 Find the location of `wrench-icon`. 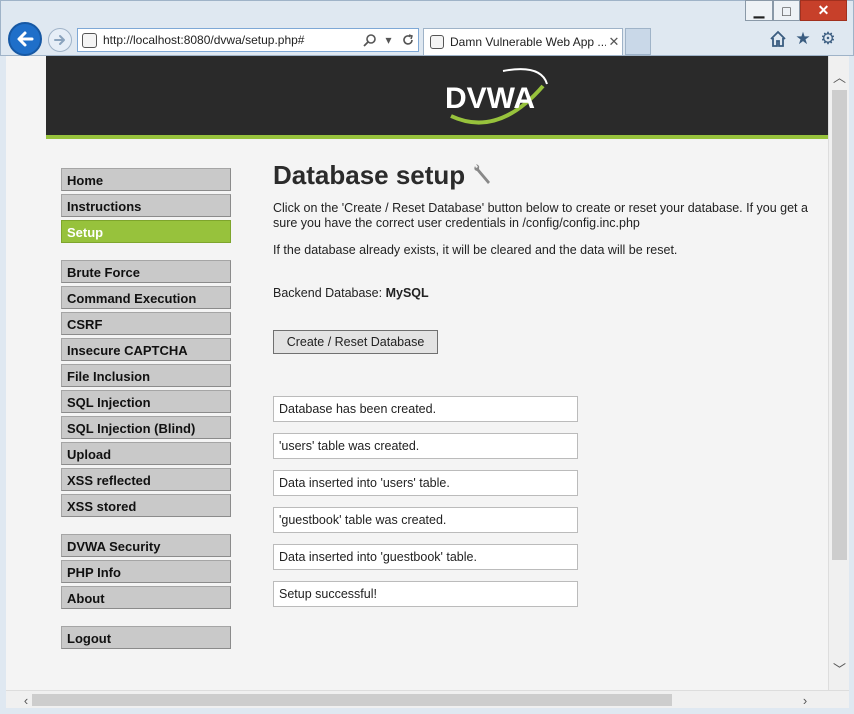

wrench-icon is located at coordinates (482, 174).